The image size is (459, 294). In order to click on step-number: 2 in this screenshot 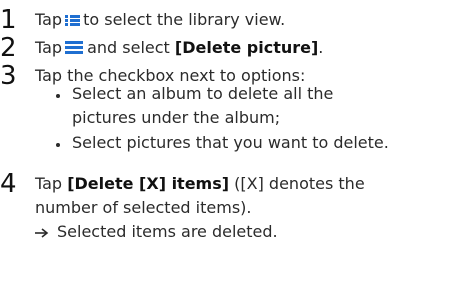, I will do `click(8, 48)`.